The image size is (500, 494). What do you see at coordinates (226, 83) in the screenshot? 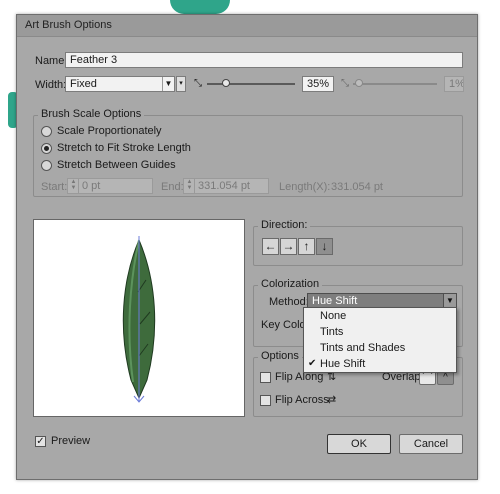
I see `width-slider-thumb` at bounding box center [226, 83].